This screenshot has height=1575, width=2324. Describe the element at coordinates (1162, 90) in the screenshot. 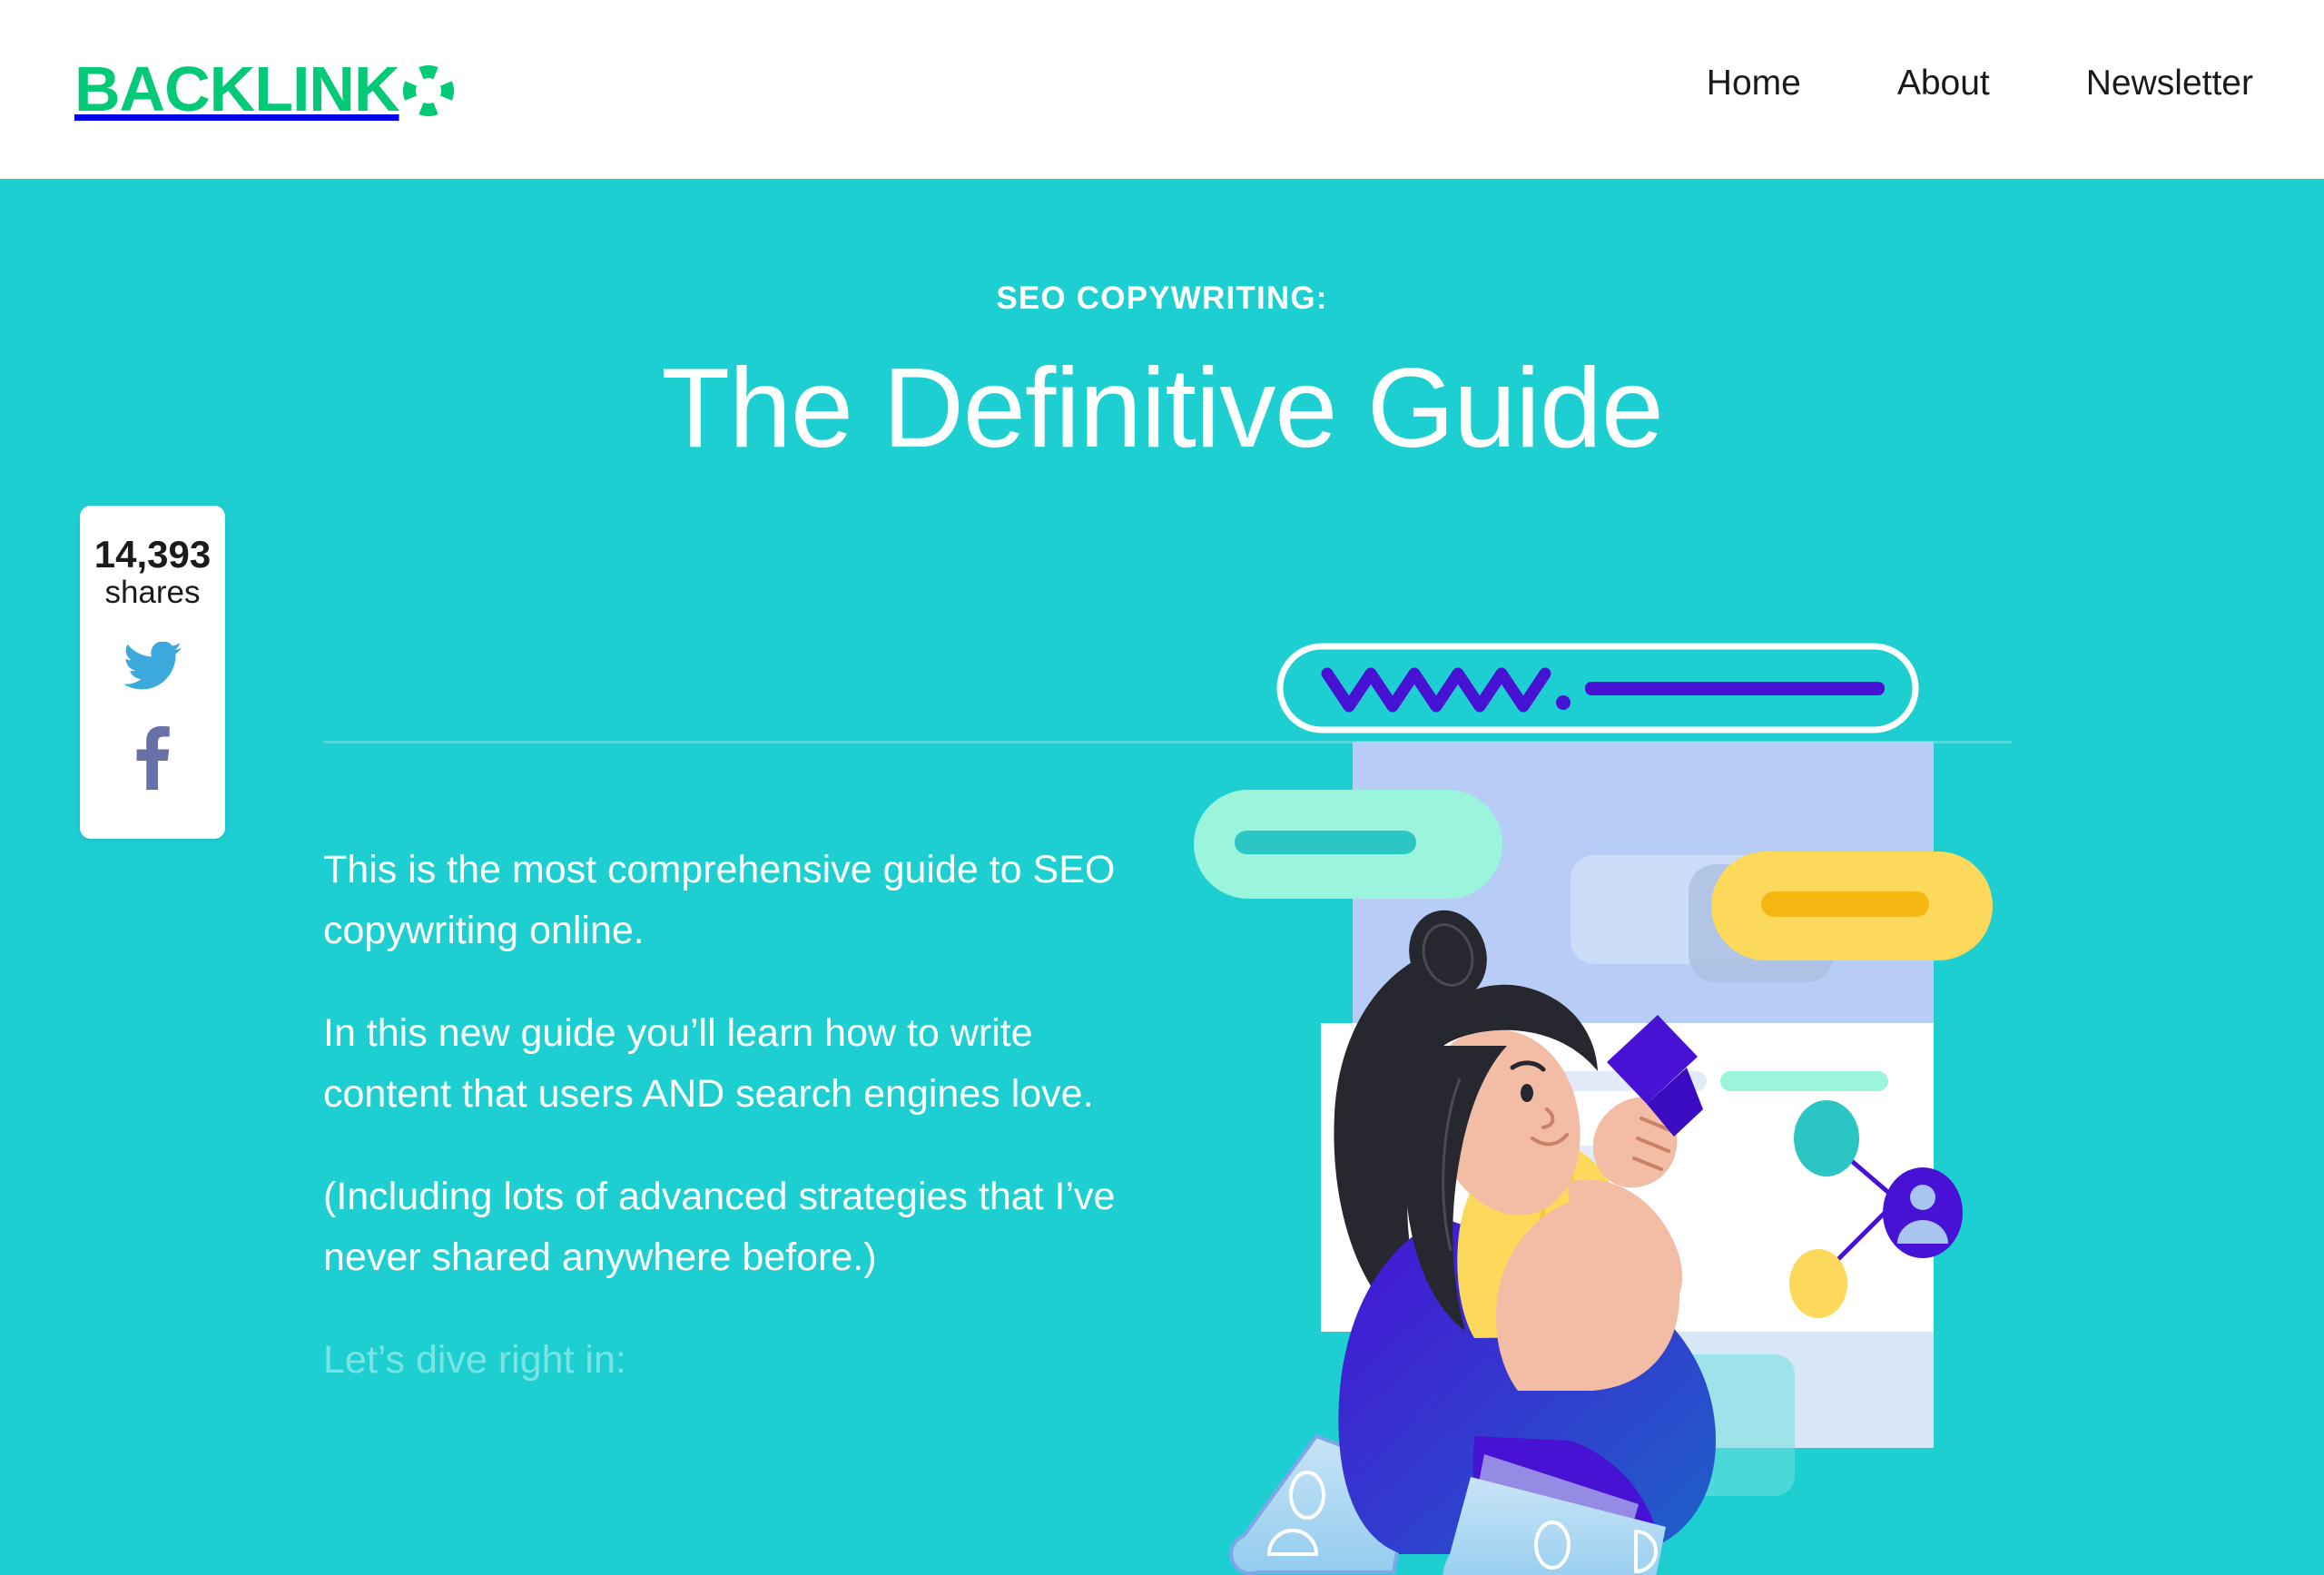

I see `site-header: BACKLINK Home About Newsletter` at that location.